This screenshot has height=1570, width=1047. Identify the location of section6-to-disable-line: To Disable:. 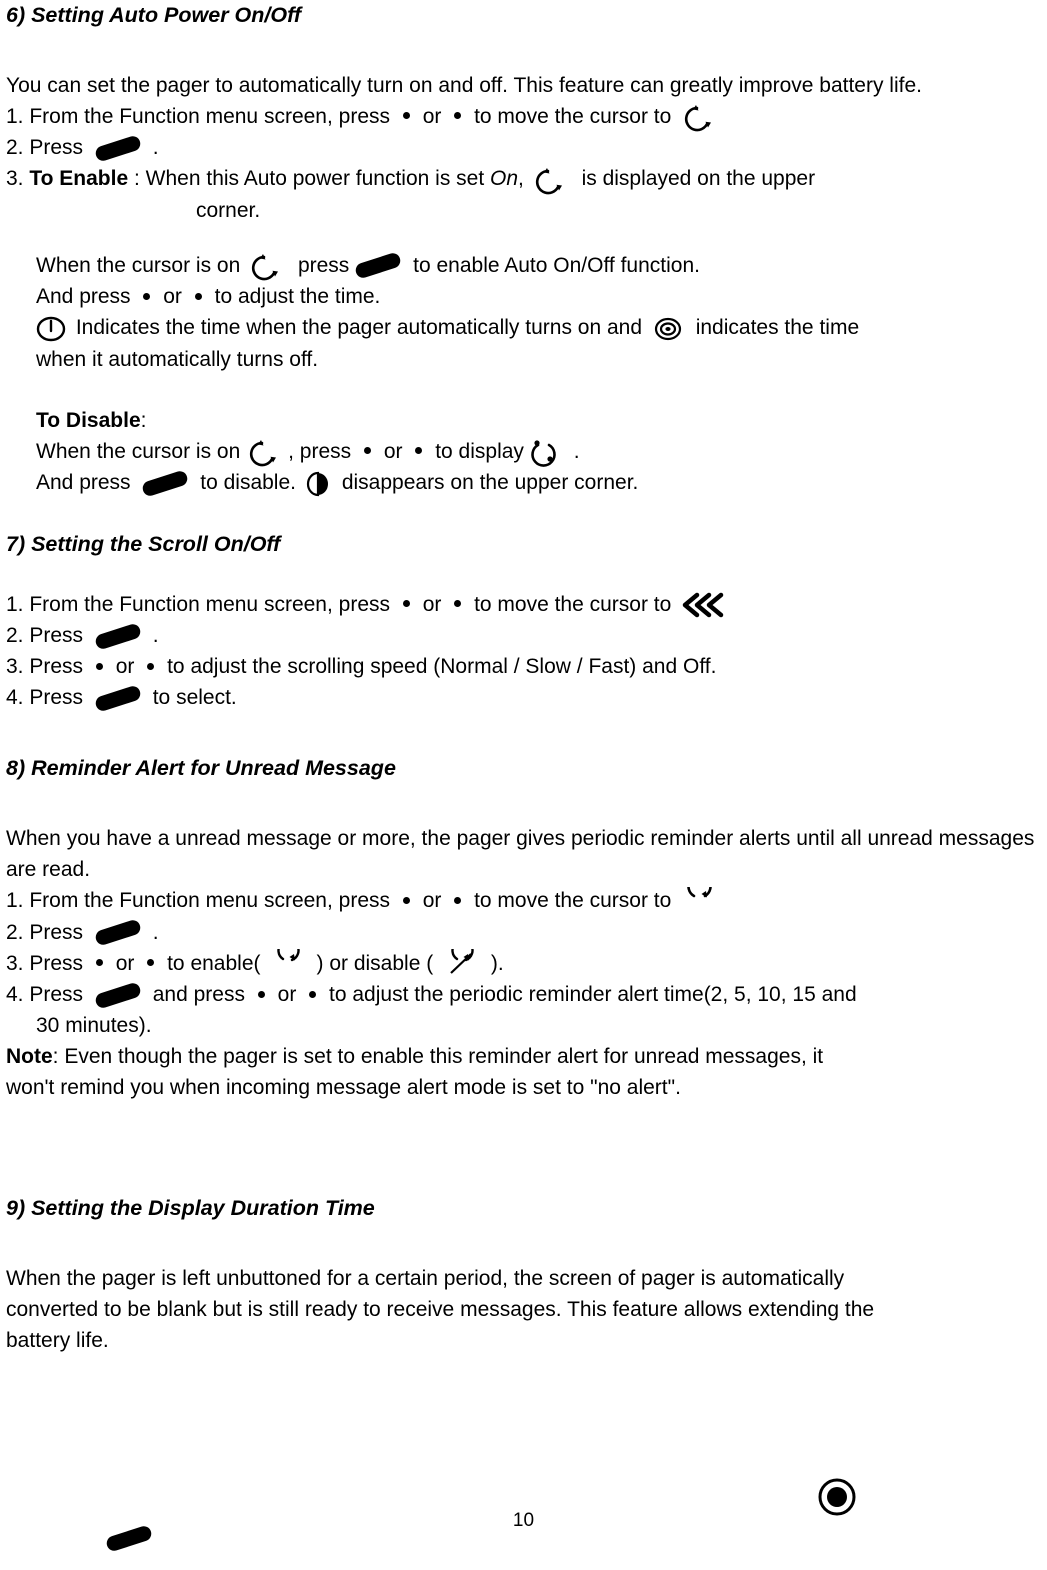
(523, 420).